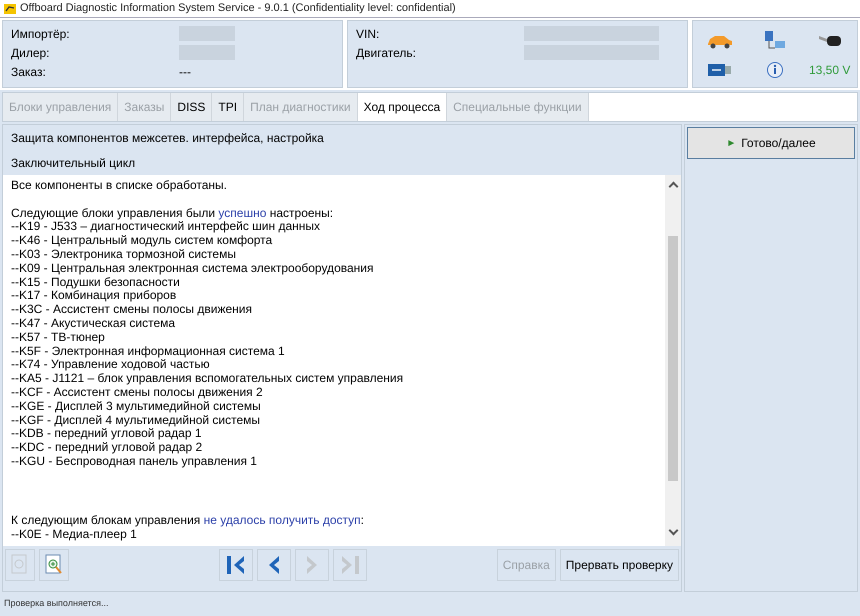 The height and width of the screenshot is (616, 860). I want to click on control-unit-line: --K46 - Центральный модуль систем комфорта, so click(142, 241).